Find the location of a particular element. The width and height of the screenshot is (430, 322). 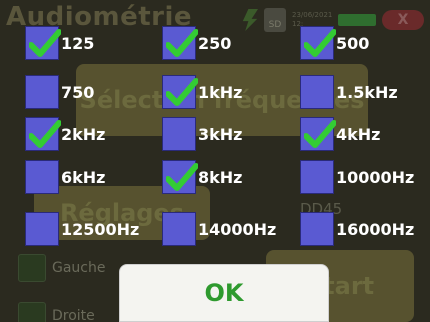

battery-icon is located at coordinates (357, 20).